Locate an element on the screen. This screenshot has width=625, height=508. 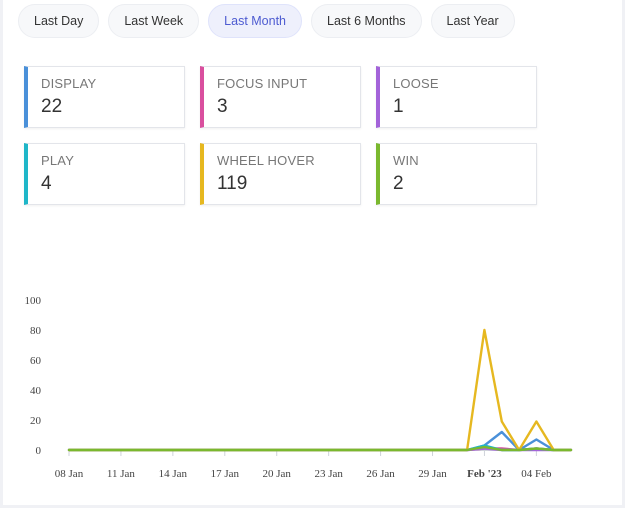
stat-label: FOCUS INPUT is located at coordinates (262, 83).